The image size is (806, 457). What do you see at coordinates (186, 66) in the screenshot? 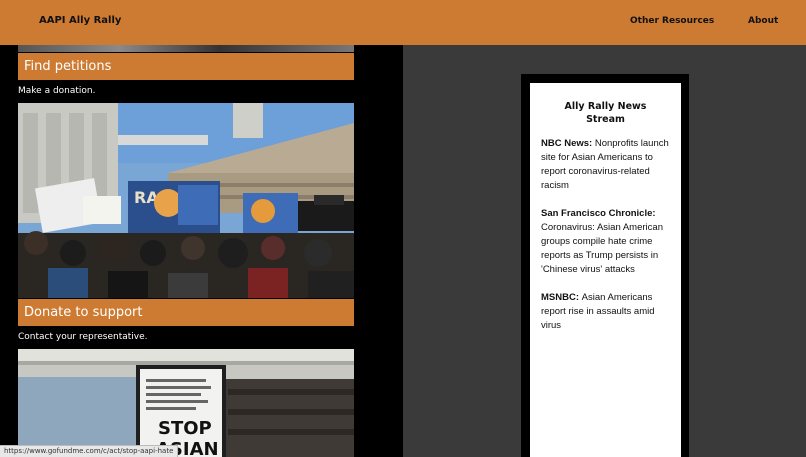
I see `find-petitions-button: Find petitions` at bounding box center [186, 66].